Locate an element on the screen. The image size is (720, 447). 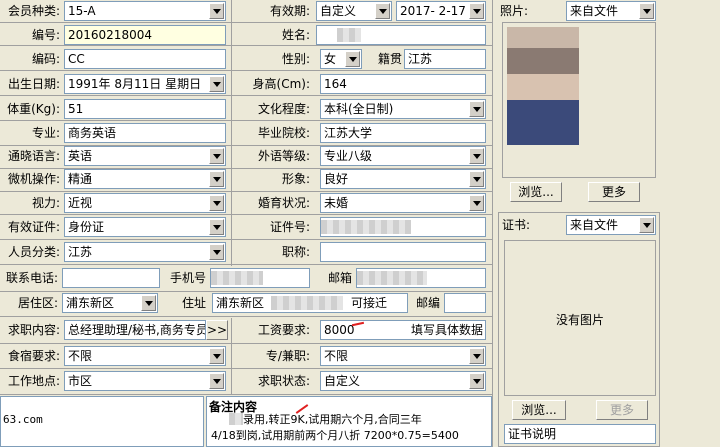
height-field: 164 is located at coordinates (403, 84).